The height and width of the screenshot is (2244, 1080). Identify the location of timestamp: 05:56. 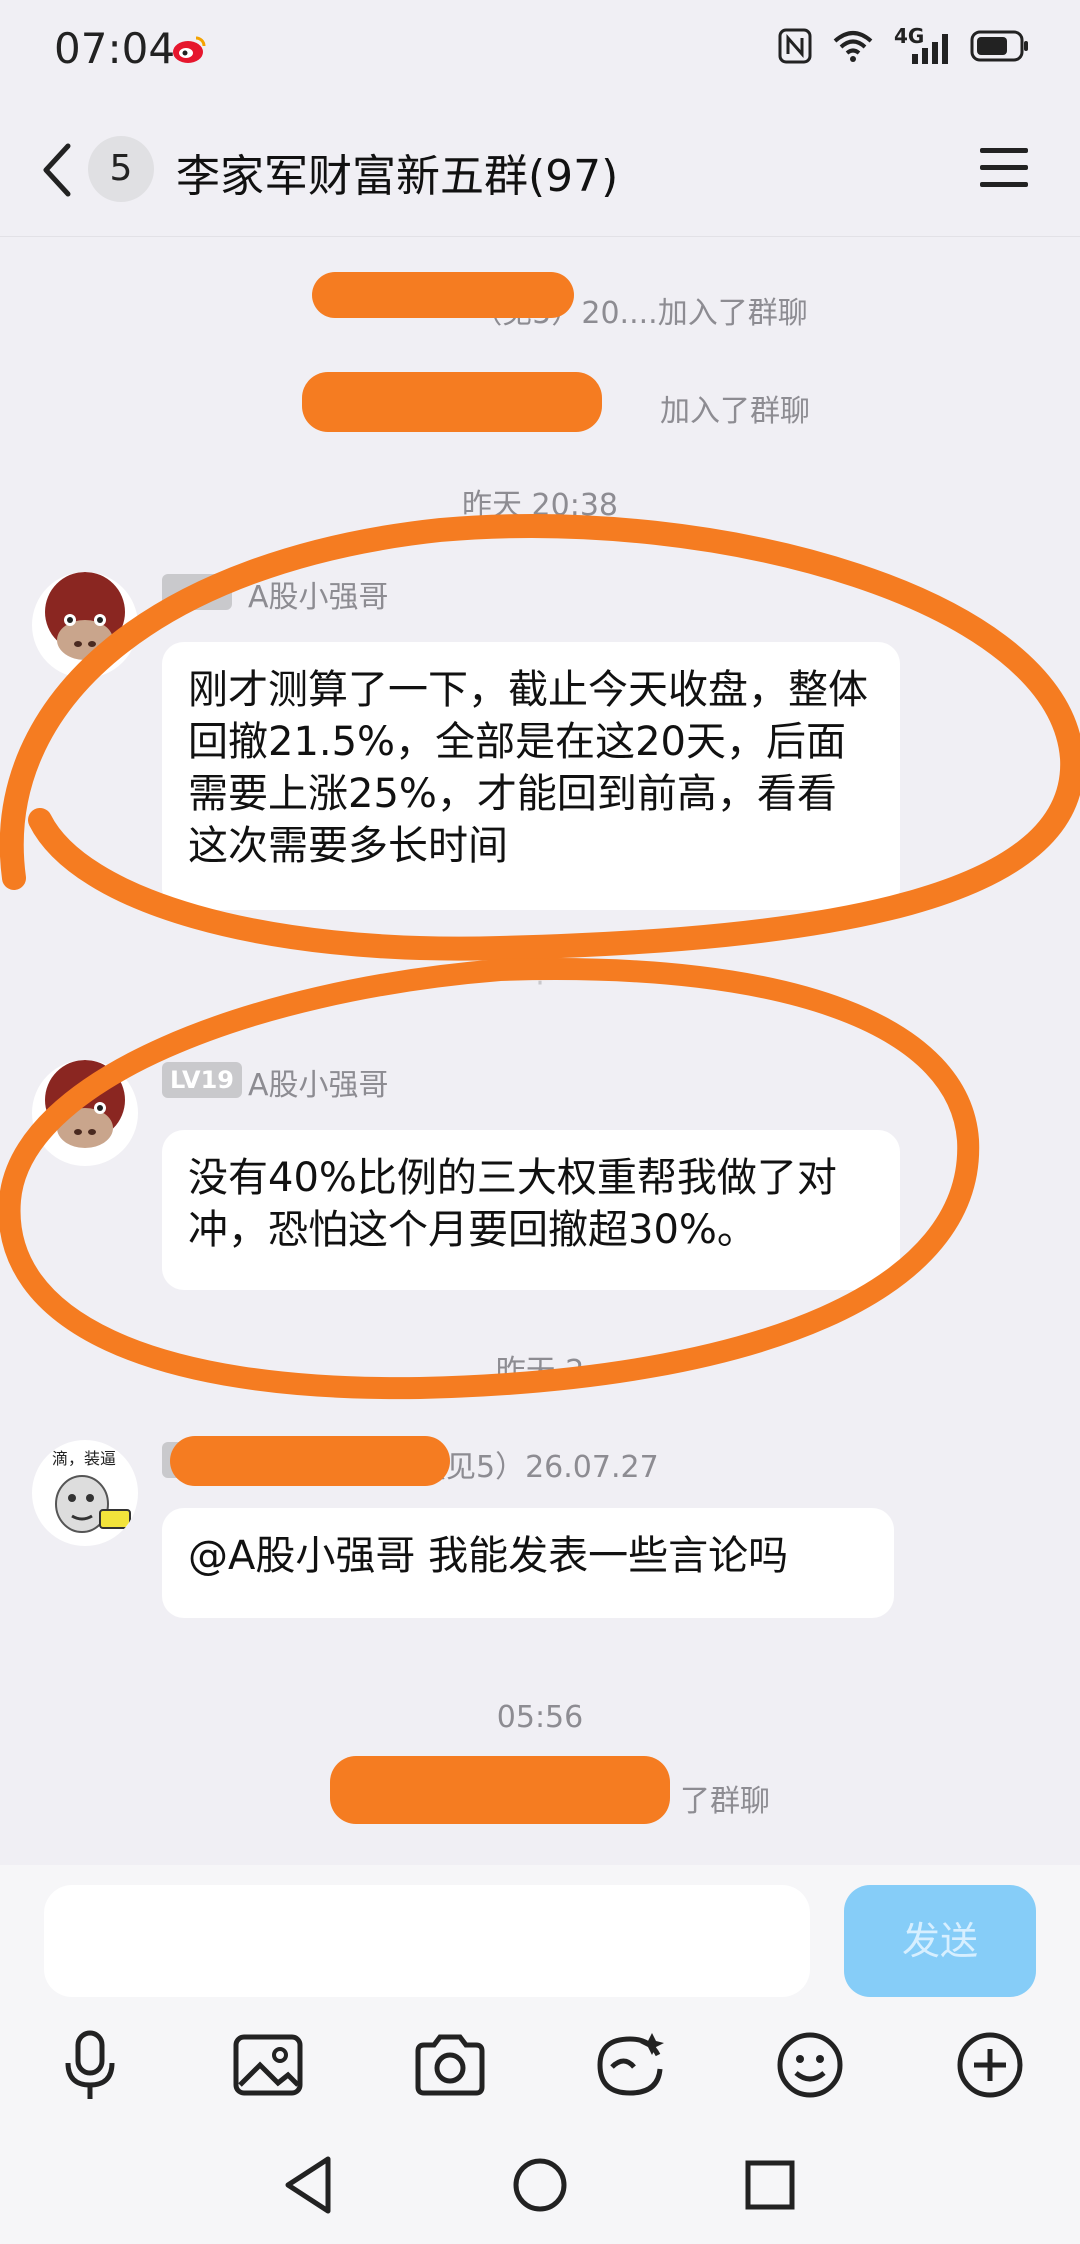
(540, 1717).